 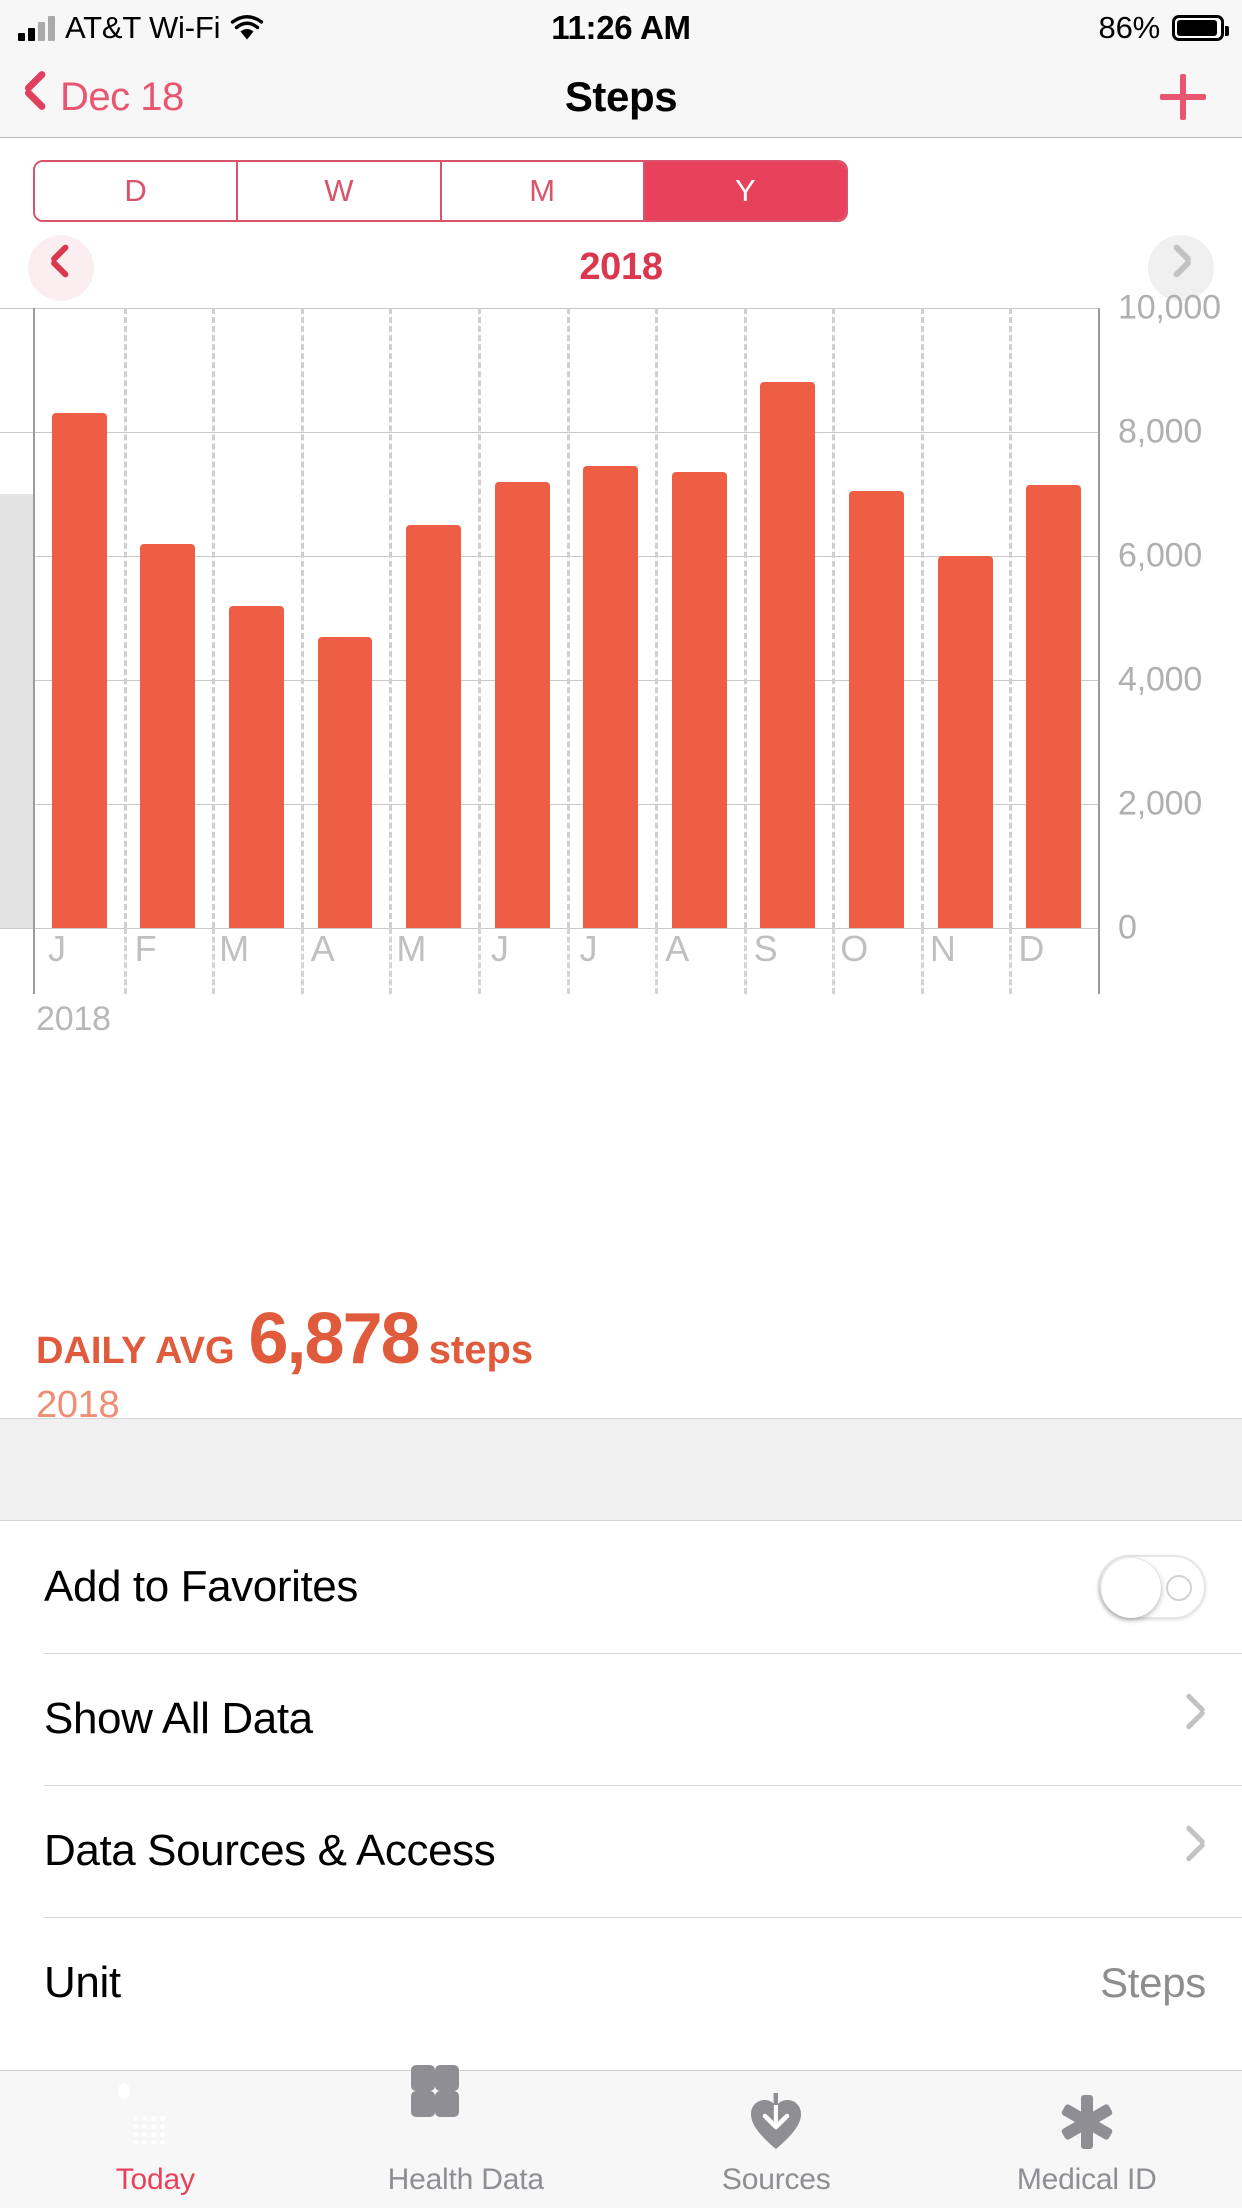 What do you see at coordinates (1169, 307) in the screenshot?
I see `chart-y-tick-label: 10,000` at bounding box center [1169, 307].